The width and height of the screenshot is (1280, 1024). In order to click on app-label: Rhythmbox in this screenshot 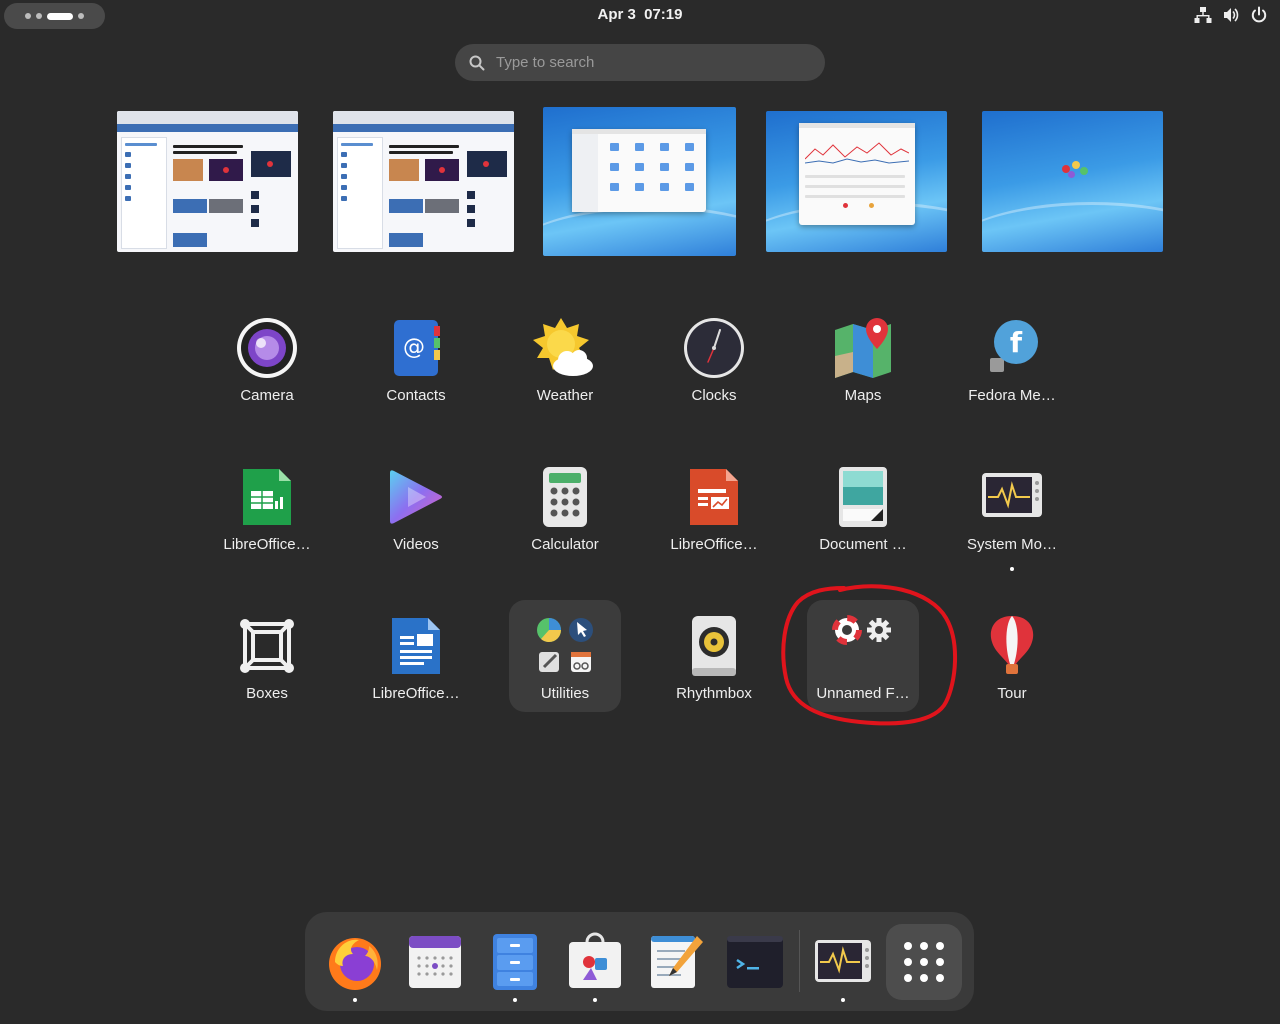, I will do `click(714, 693)`.